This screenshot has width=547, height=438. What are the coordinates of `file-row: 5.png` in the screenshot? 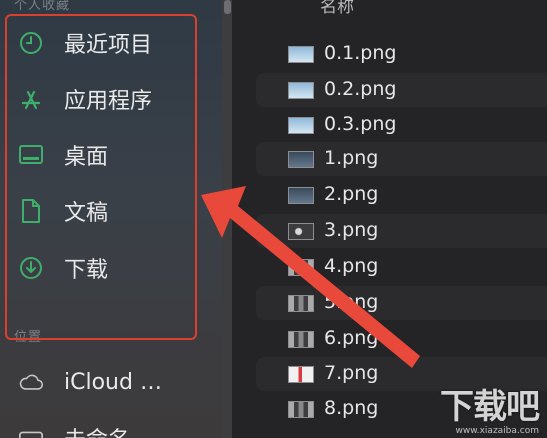 It's located at (401, 303).